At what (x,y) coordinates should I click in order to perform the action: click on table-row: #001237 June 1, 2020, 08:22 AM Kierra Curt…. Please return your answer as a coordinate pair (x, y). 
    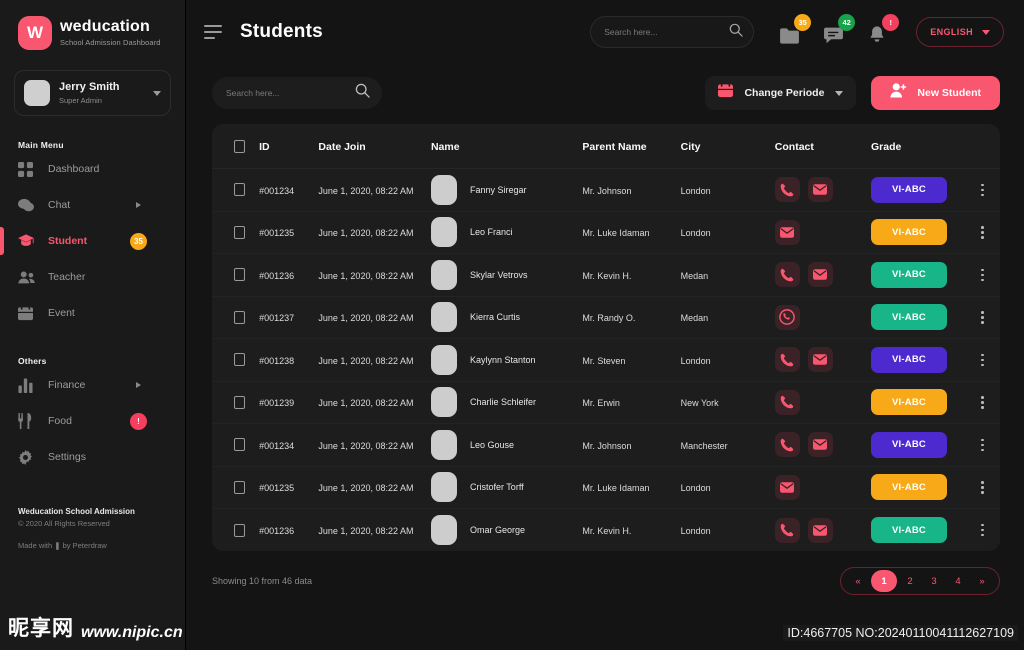
    Looking at the image, I should click on (606, 317).